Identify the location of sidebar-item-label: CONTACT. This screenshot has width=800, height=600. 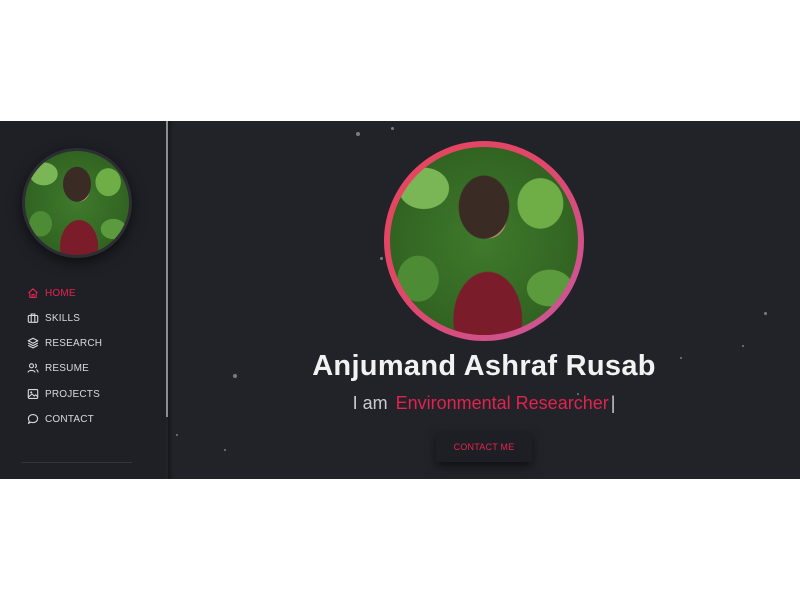
(69, 419).